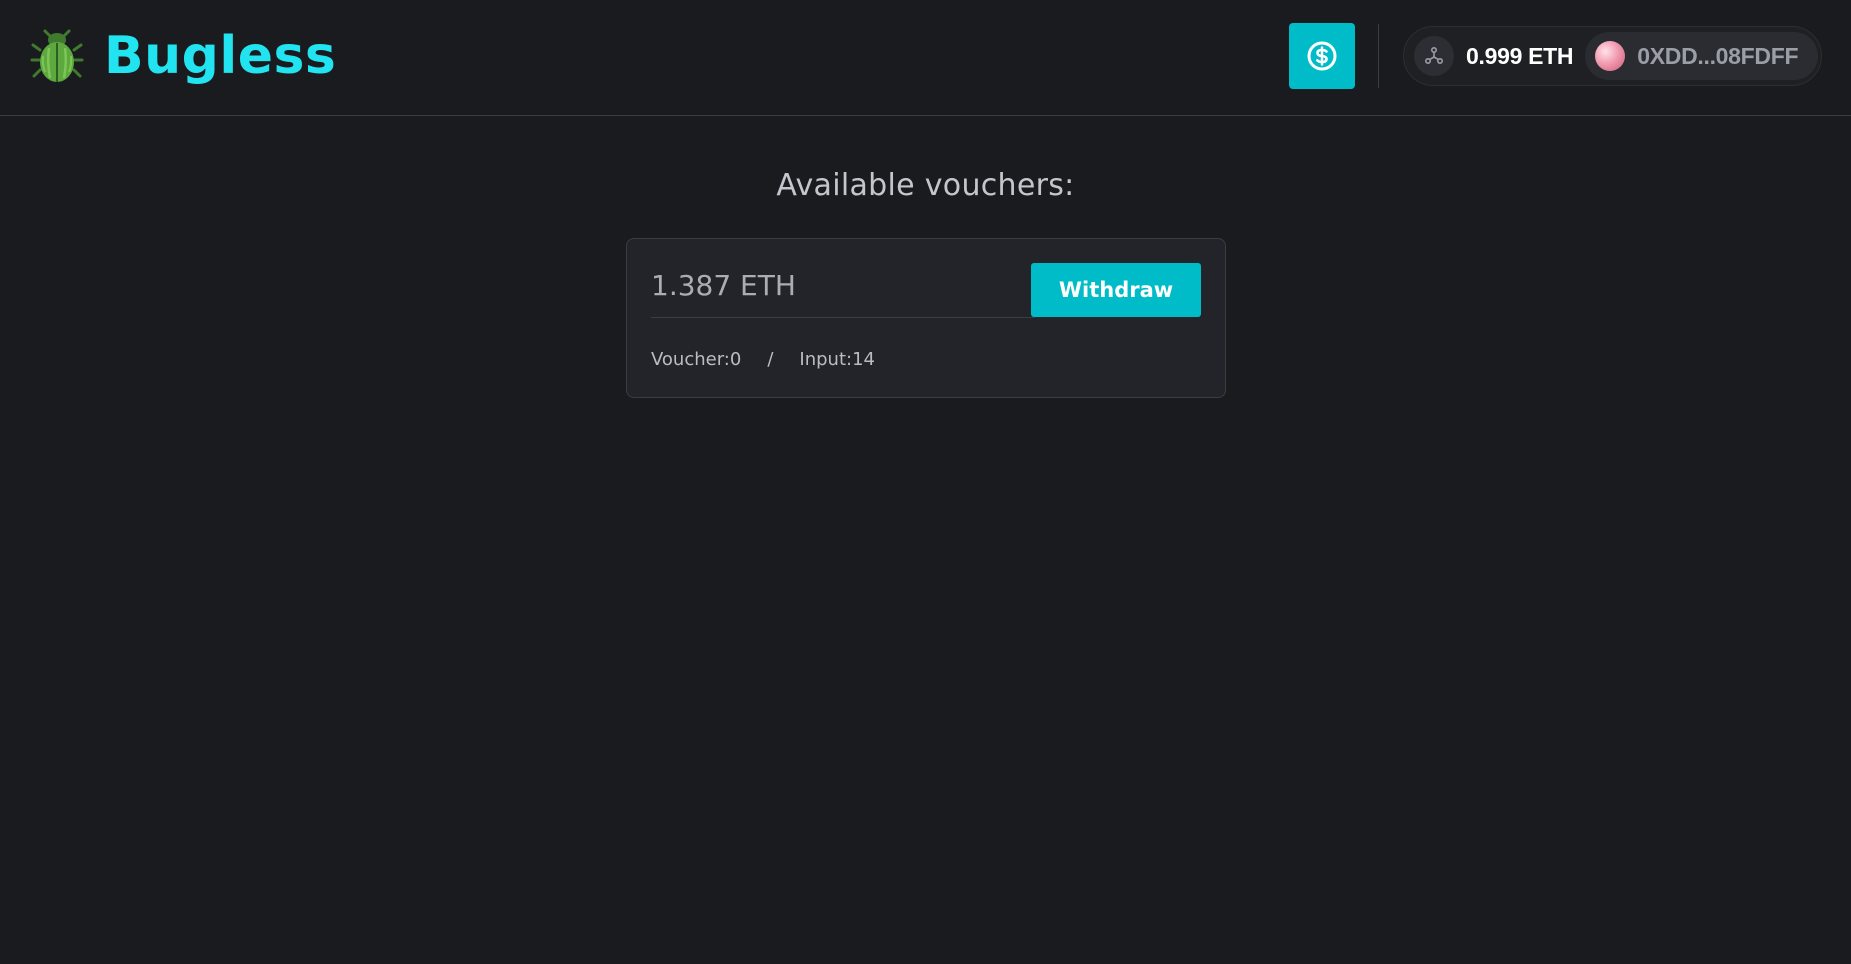 The image size is (1851, 964). Describe the element at coordinates (925, 185) in the screenshot. I see `page-title: Available vouchers:` at that location.